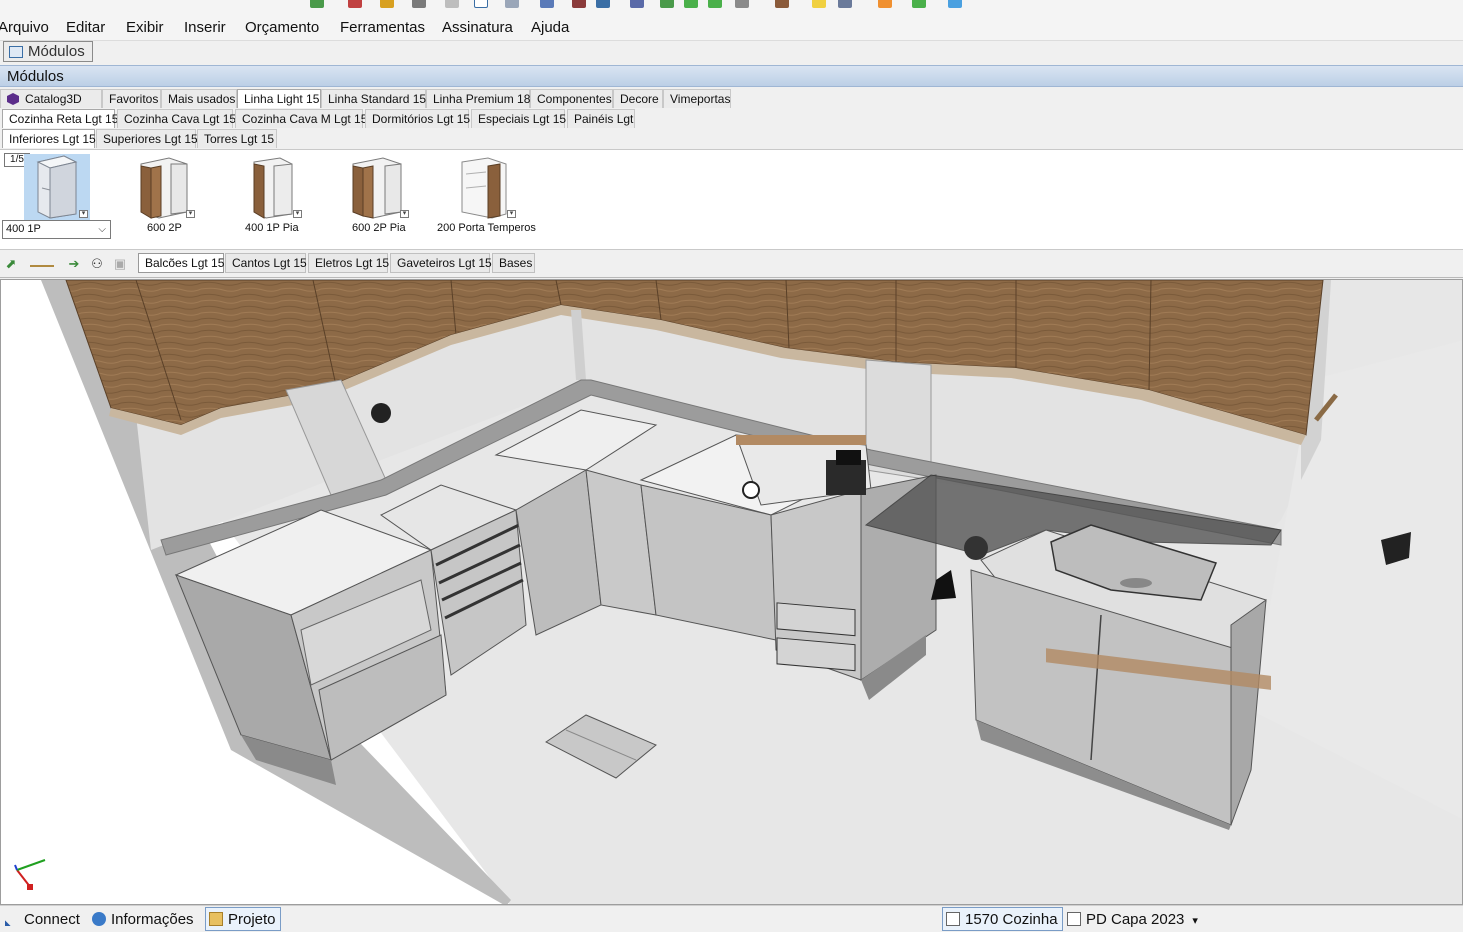 The width and height of the screenshot is (1463, 932). What do you see at coordinates (919, 4) in the screenshot?
I see `check-icon` at bounding box center [919, 4].